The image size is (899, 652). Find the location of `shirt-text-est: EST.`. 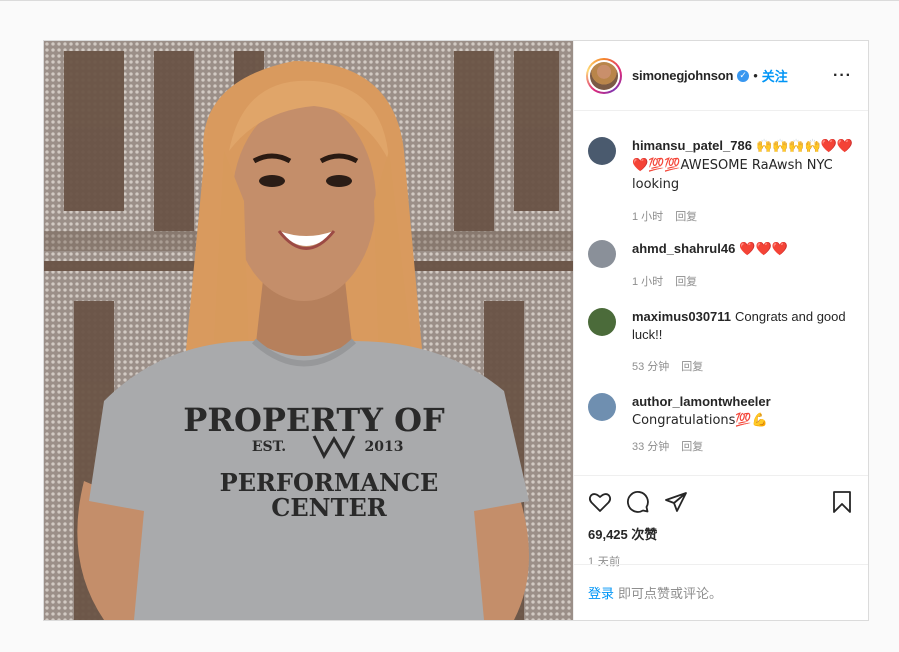

shirt-text-est: EST. is located at coordinates (269, 447).